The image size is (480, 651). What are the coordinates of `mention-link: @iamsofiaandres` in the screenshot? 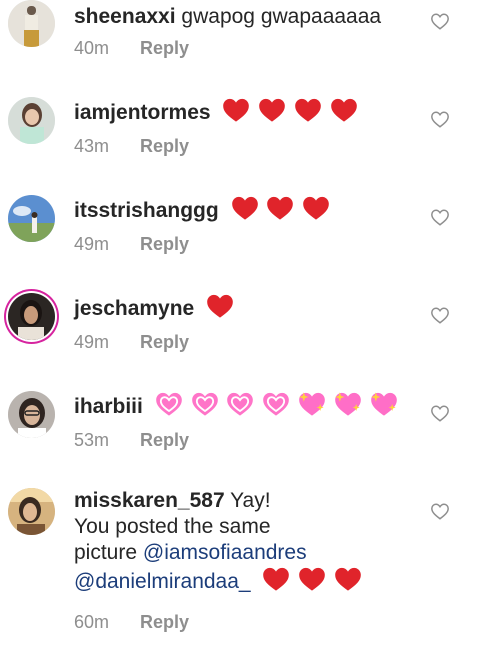 It's located at (225, 552).